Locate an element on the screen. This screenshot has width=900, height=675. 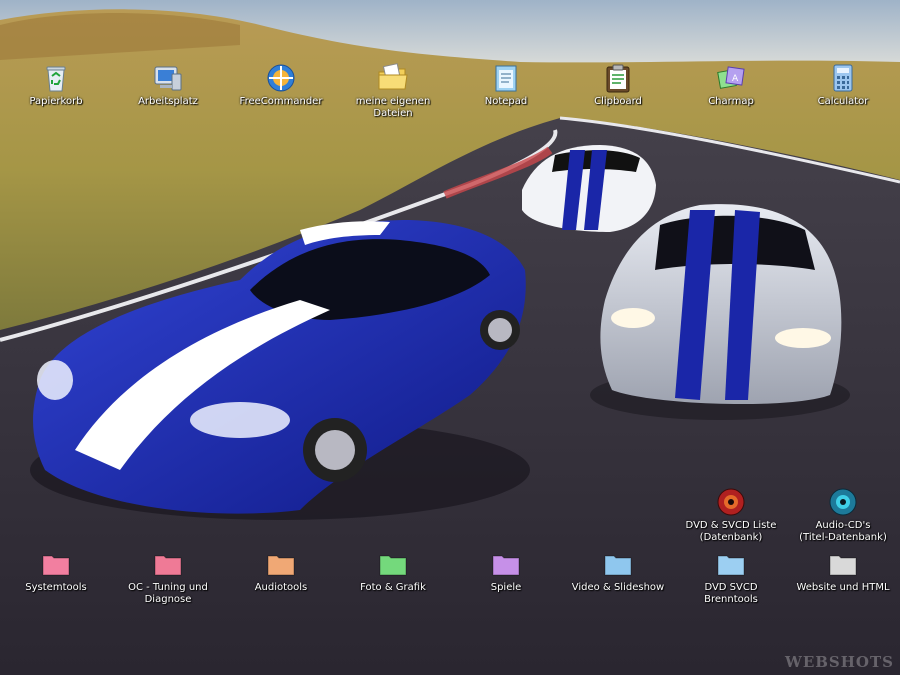
desktop-folder-website-html: Website und HTML is located at coordinates (843, 571).